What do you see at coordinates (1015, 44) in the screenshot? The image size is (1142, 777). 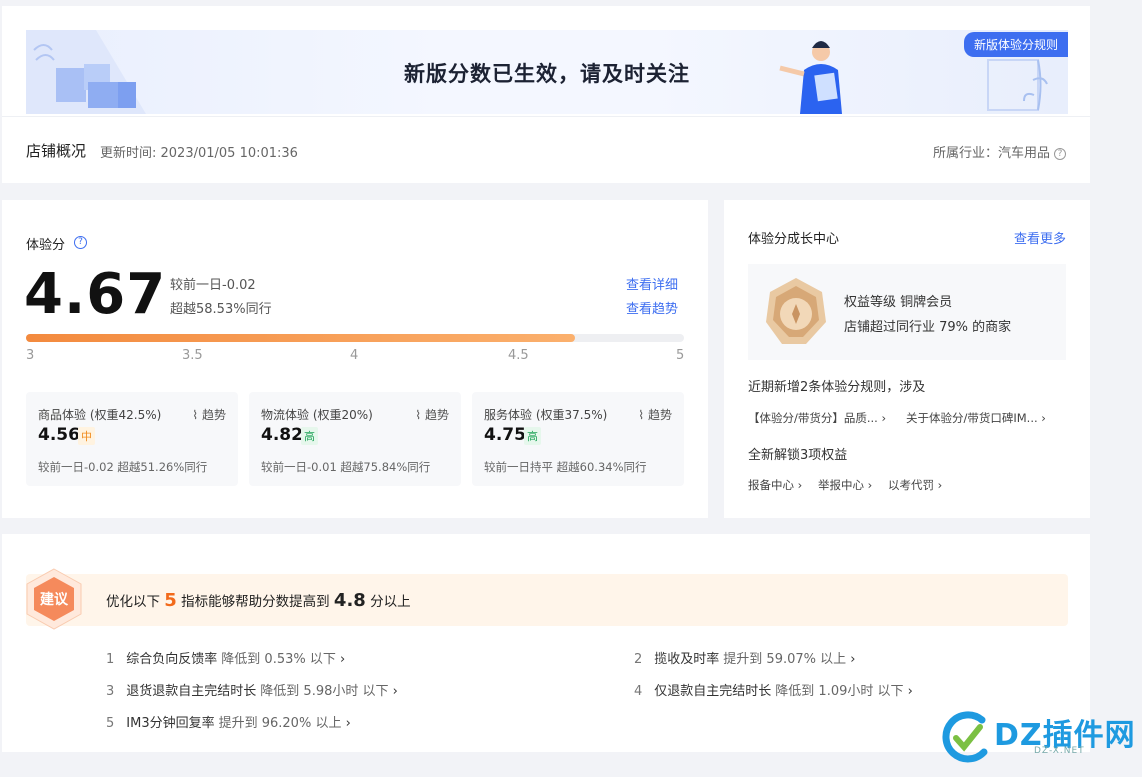 I see `new-rules-tag: 新版体验分规则` at bounding box center [1015, 44].